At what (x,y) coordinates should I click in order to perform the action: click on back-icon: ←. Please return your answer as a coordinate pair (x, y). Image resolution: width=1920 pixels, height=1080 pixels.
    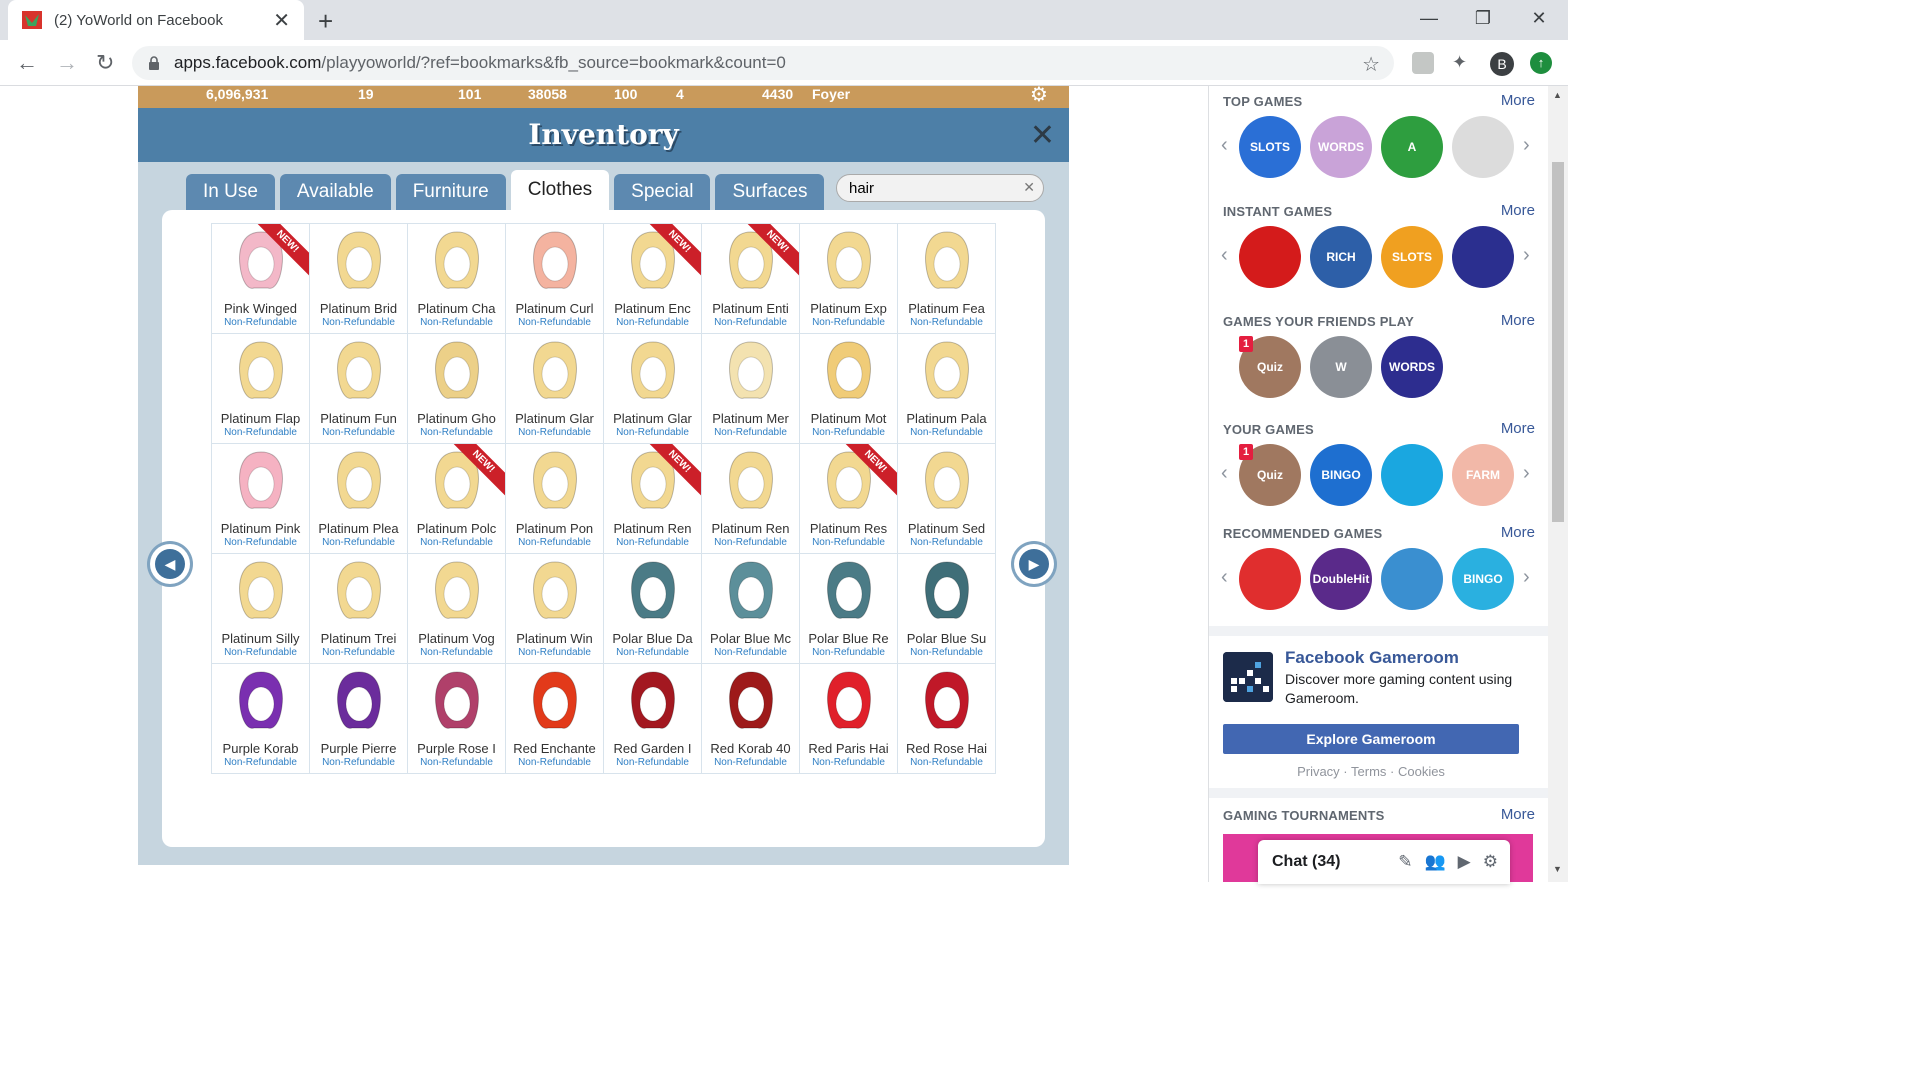
    Looking at the image, I should click on (27, 63).